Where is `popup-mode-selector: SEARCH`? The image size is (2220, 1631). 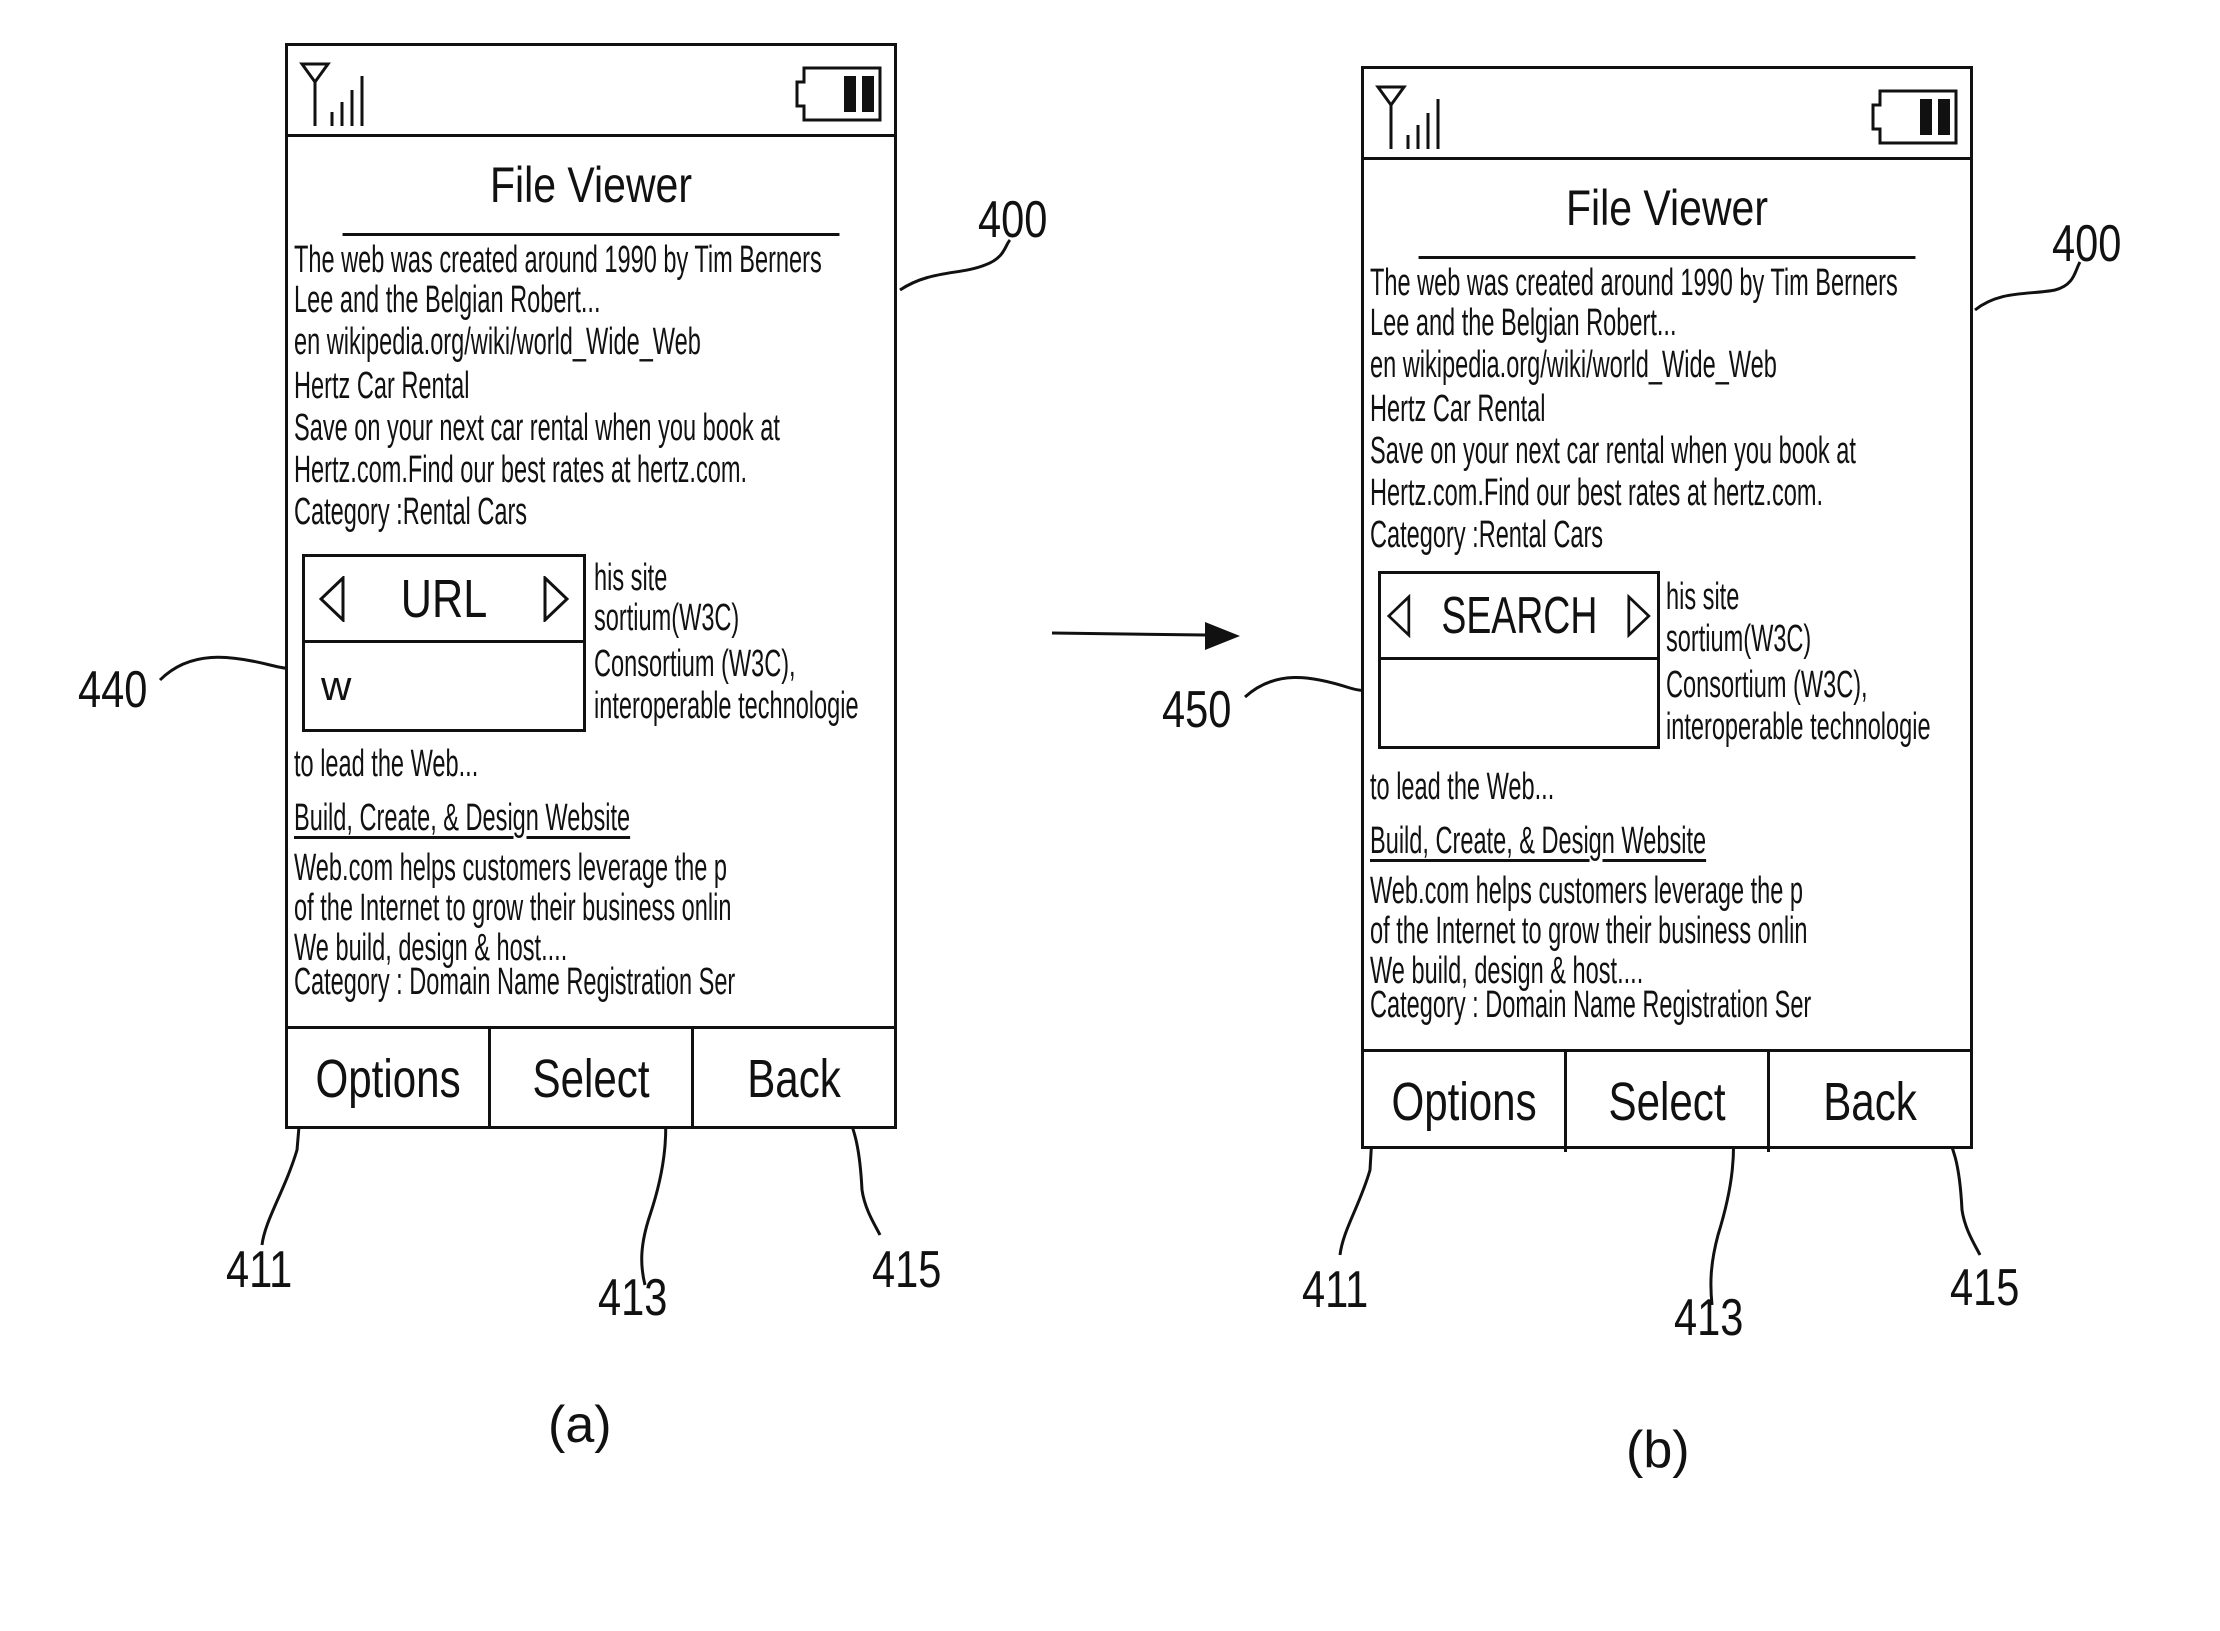
popup-mode-selector: SEARCH is located at coordinates (1519, 617).